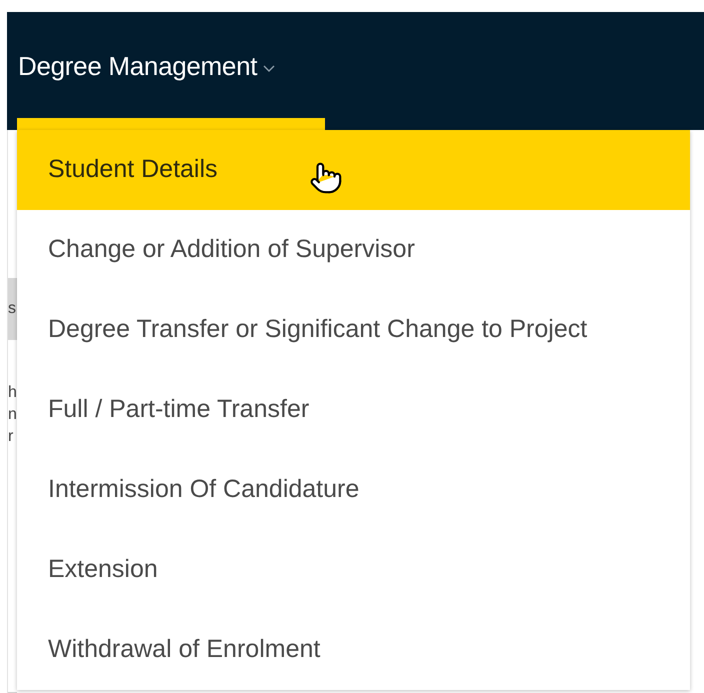 The image size is (704, 693). Describe the element at coordinates (12, 415) in the screenshot. I see `text-line: n` at that location.